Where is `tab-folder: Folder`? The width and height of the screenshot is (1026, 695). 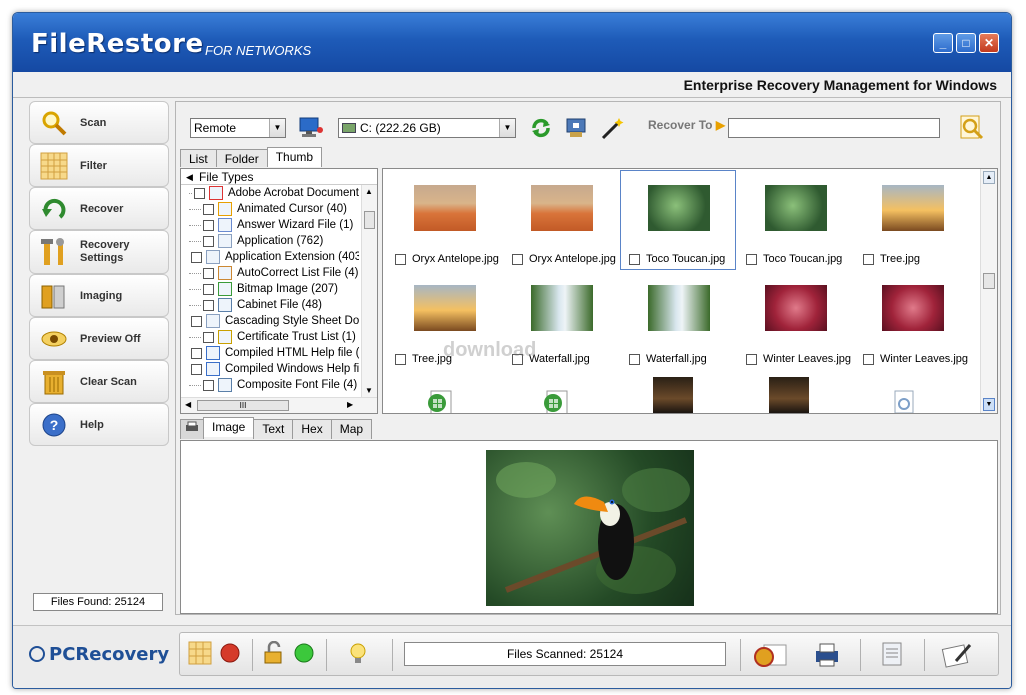 tab-folder: Folder is located at coordinates (241, 158).